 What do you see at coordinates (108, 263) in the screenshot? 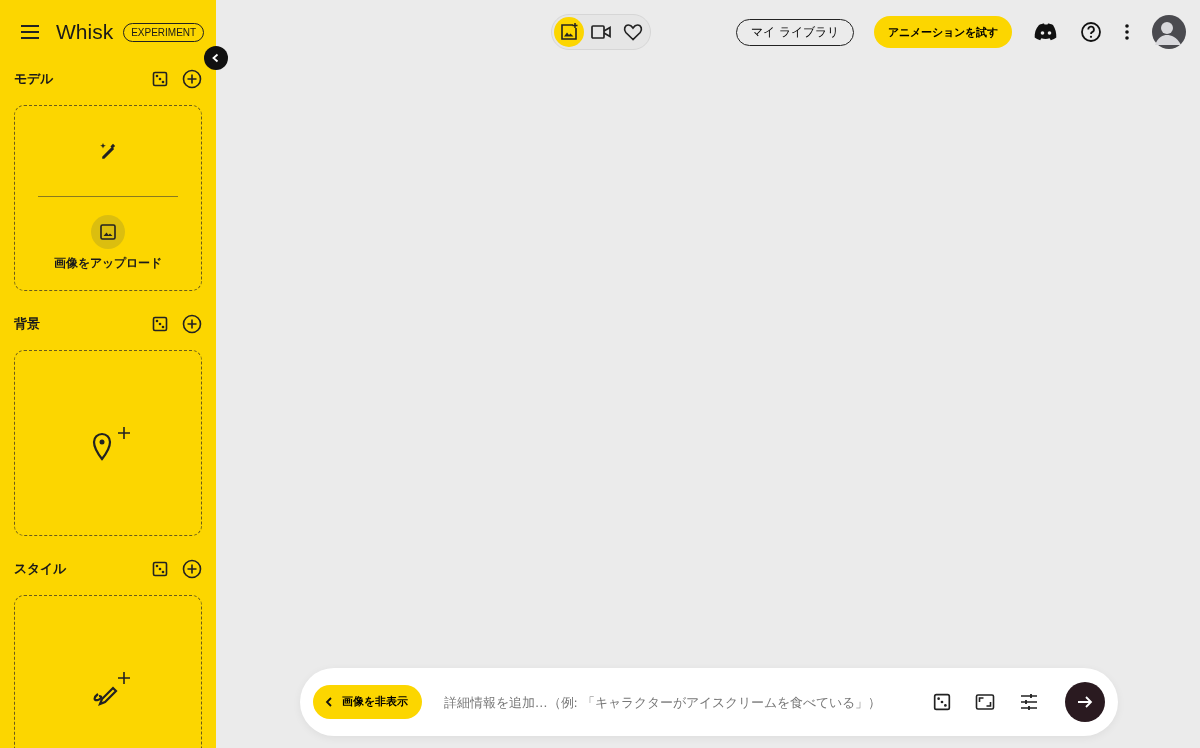
I see `upload-label: 画像をアップロード` at bounding box center [108, 263].